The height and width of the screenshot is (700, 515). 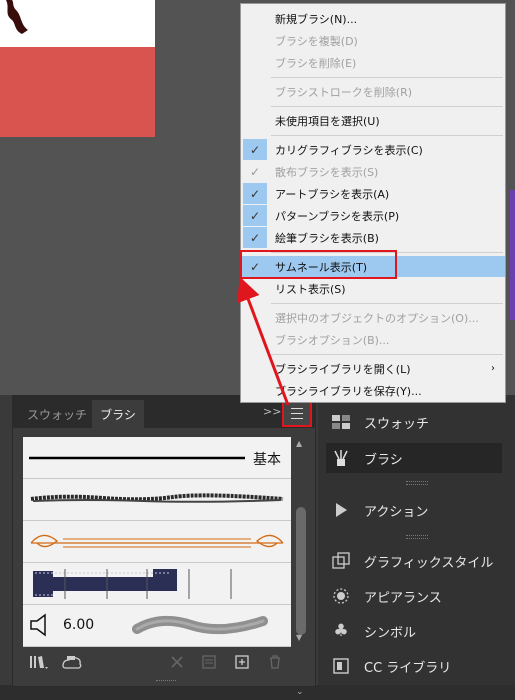 I want to click on panel-bottom-toolbar, so click(x=164, y=664).